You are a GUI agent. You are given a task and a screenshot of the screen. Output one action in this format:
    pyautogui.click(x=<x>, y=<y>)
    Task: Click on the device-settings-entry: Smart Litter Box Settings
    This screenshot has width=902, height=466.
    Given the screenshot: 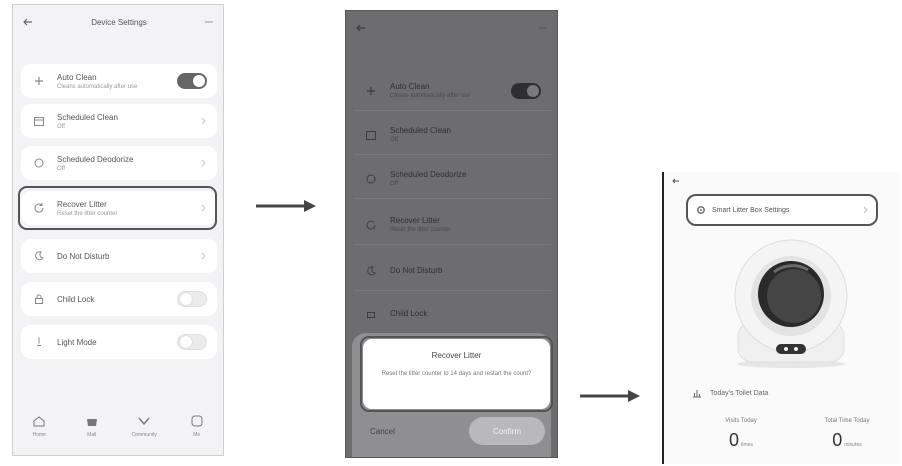 What is the action you would take?
    pyautogui.click(x=782, y=210)
    